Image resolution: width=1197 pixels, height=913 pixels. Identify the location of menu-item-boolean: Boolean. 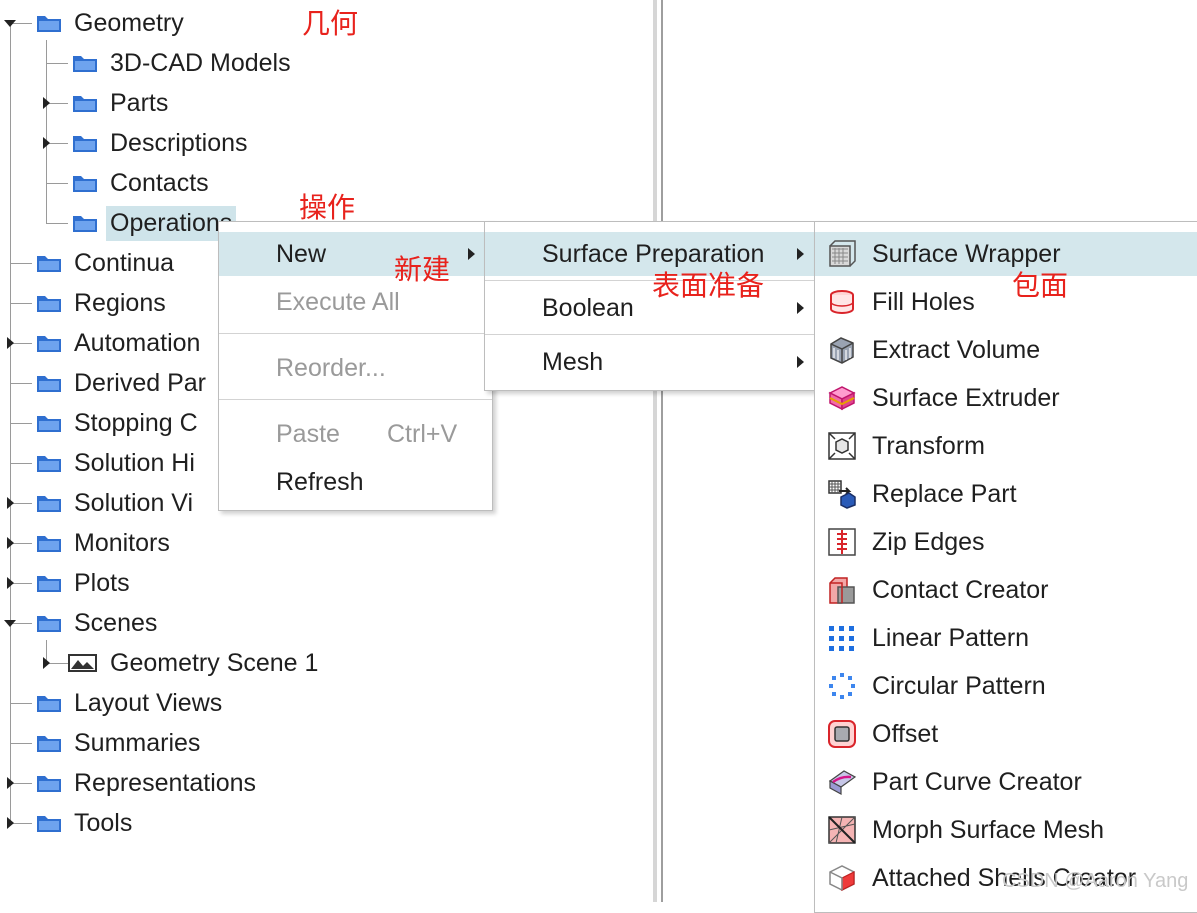
(651, 308).